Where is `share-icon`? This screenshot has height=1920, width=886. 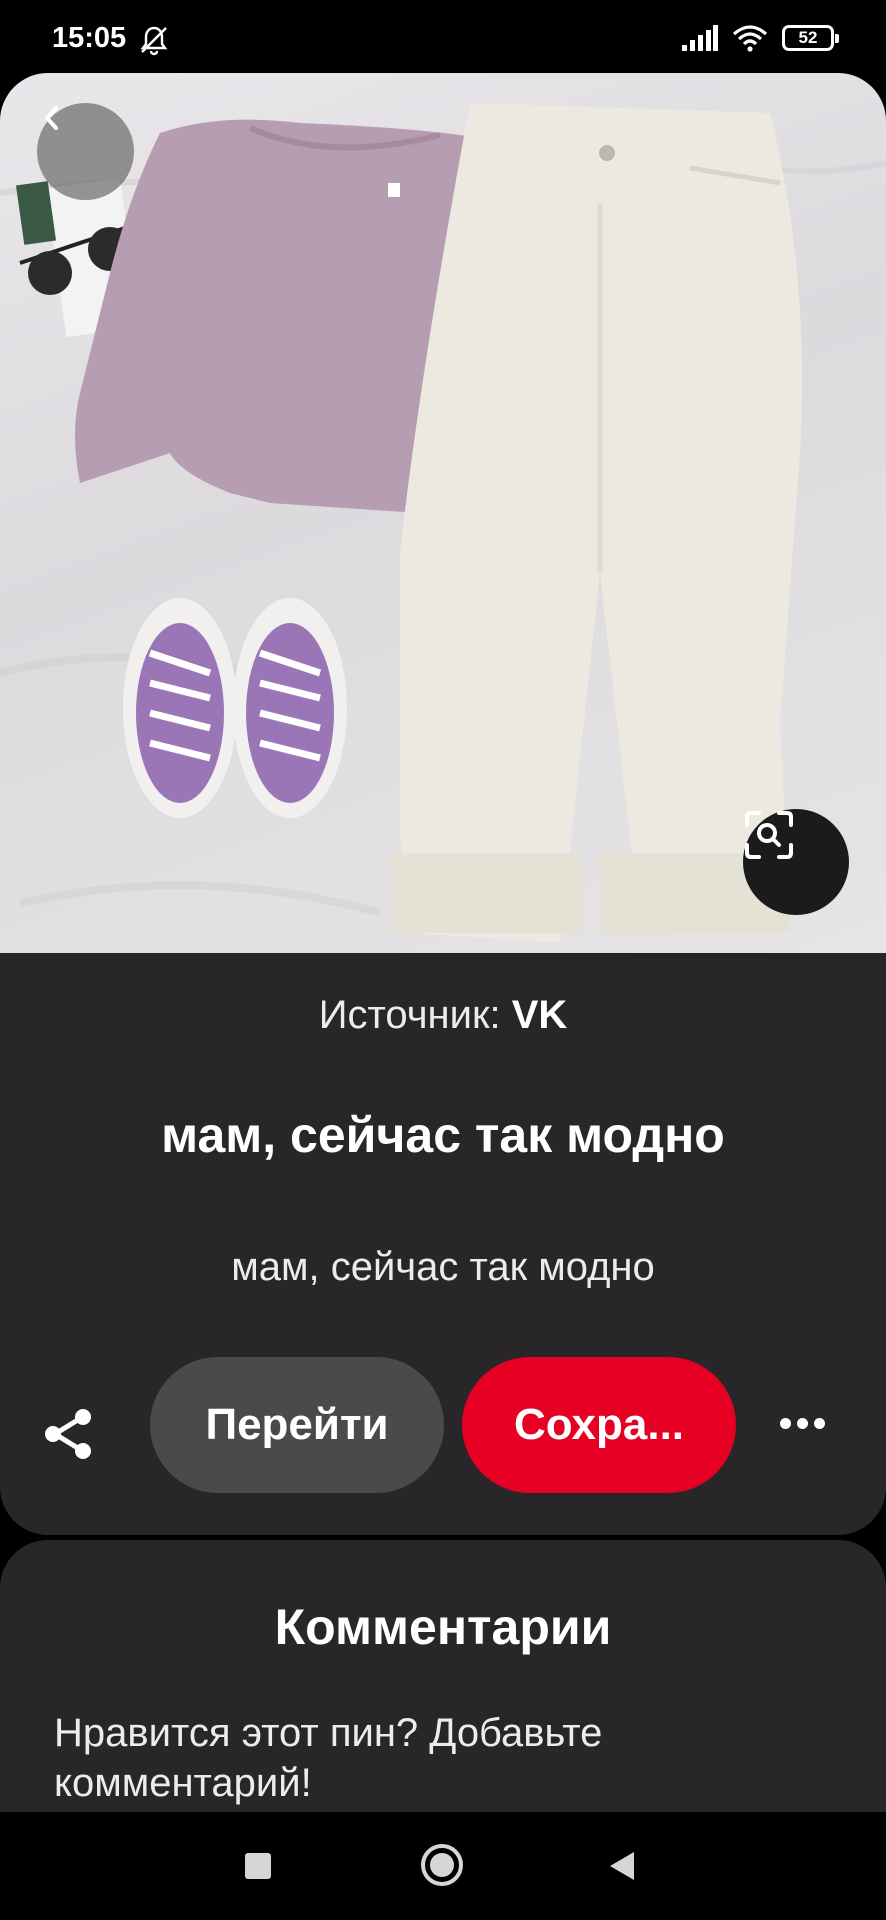 share-icon is located at coordinates (68, 1434).